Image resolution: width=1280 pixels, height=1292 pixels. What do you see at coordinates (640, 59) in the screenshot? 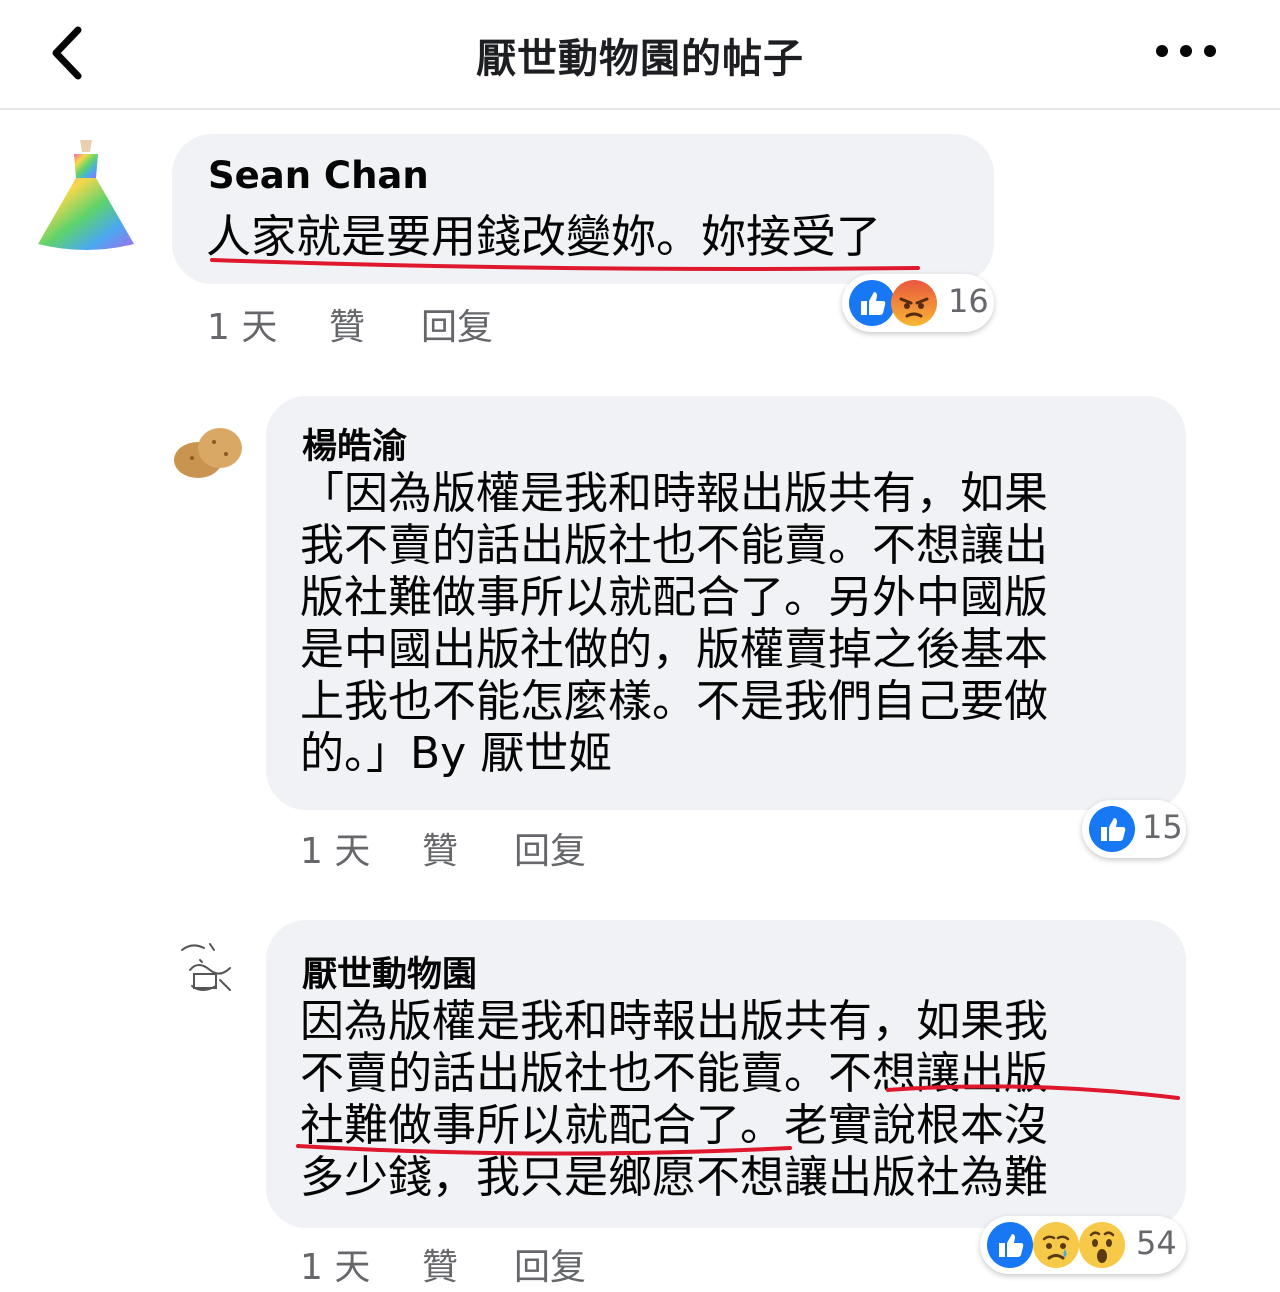
I see `page-title: 厭世動物園的帖子` at bounding box center [640, 59].